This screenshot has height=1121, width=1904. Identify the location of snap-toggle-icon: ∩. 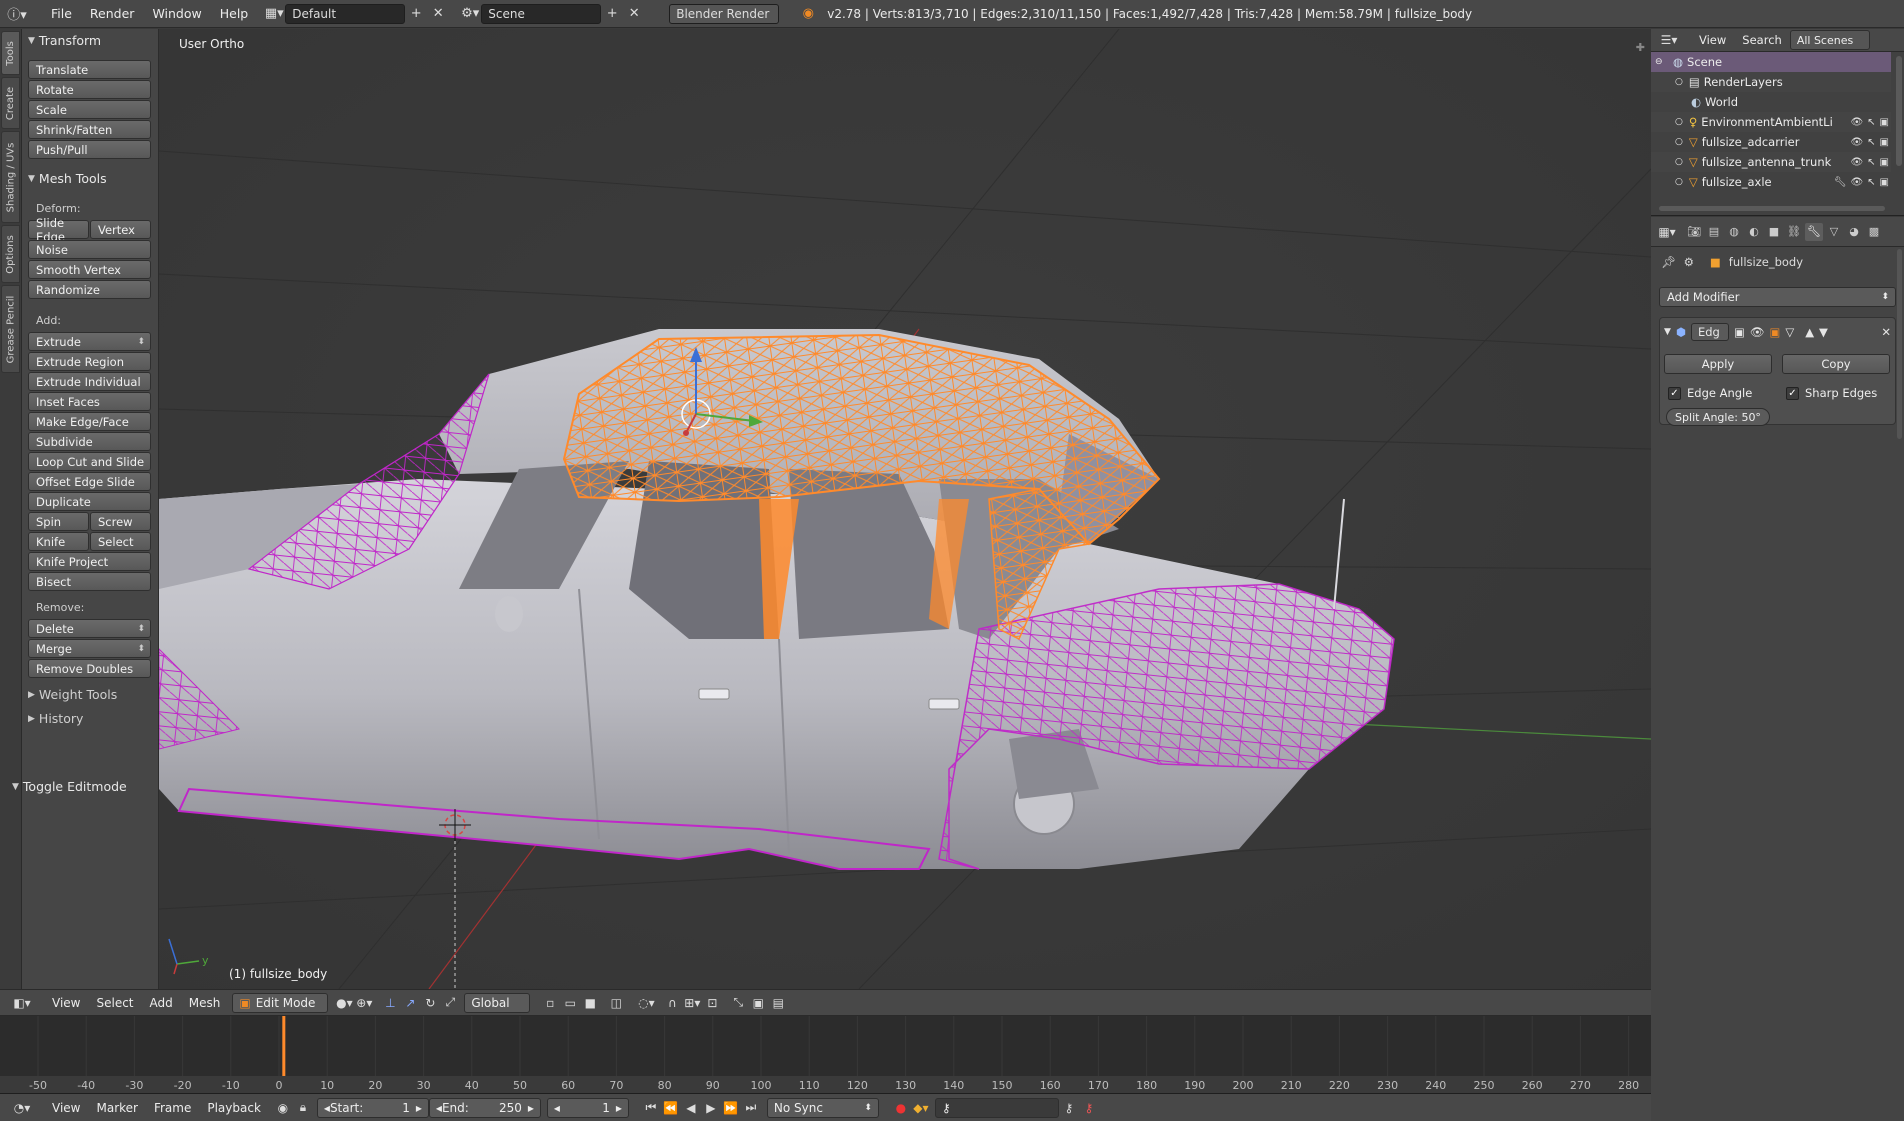
(672, 1003).